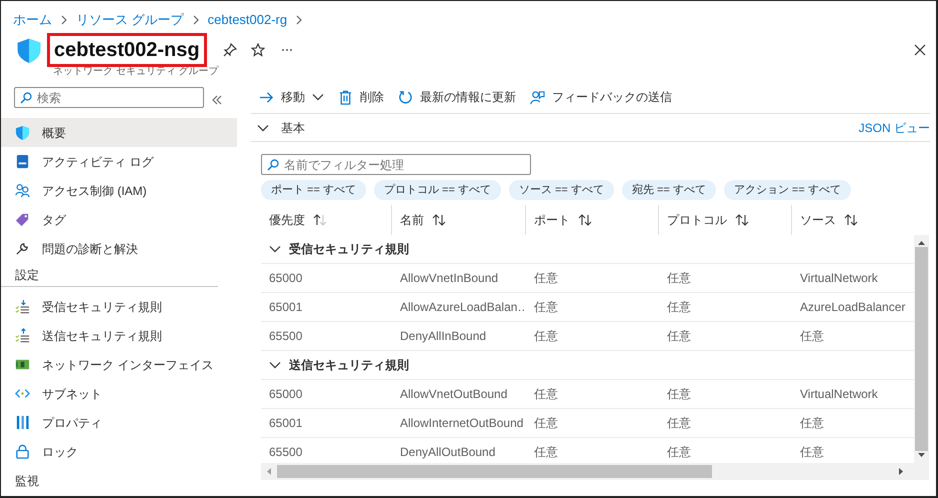 This screenshot has width=938, height=498. Describe the element at coordinates (587, 365) in the screenshot. I see `group-header: 送信セキュリティ規則` at that location.